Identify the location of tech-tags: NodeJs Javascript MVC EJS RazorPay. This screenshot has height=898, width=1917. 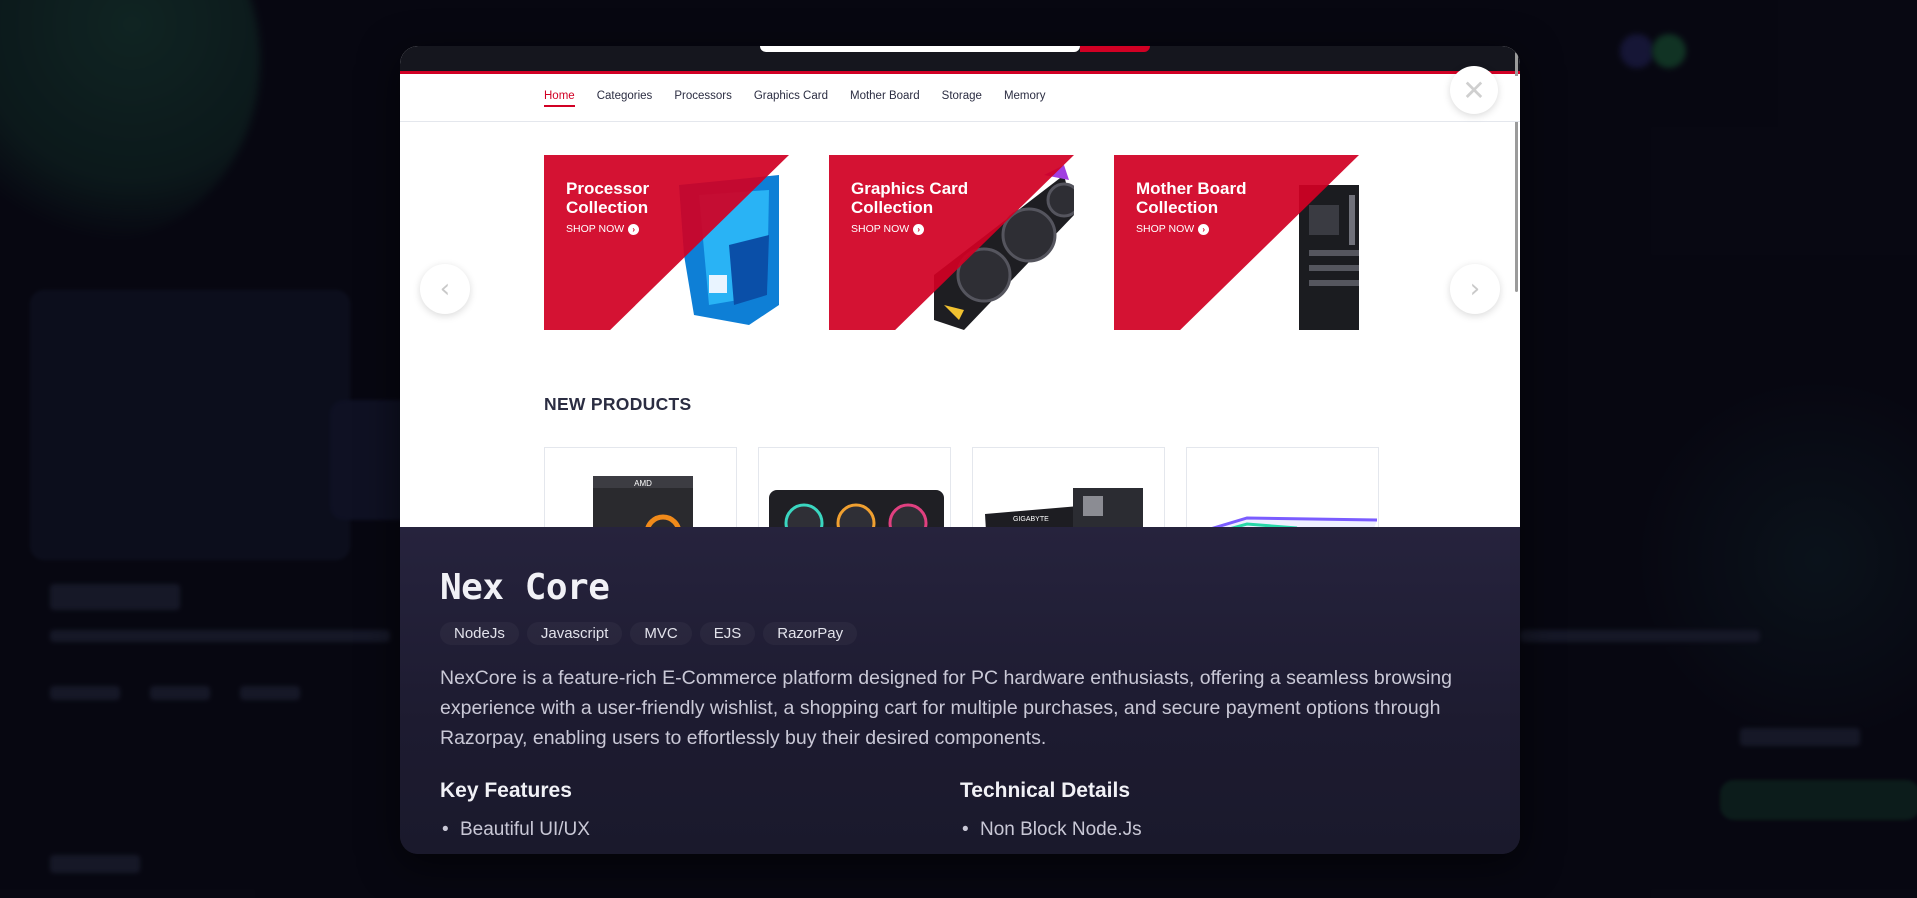
(960, 633).